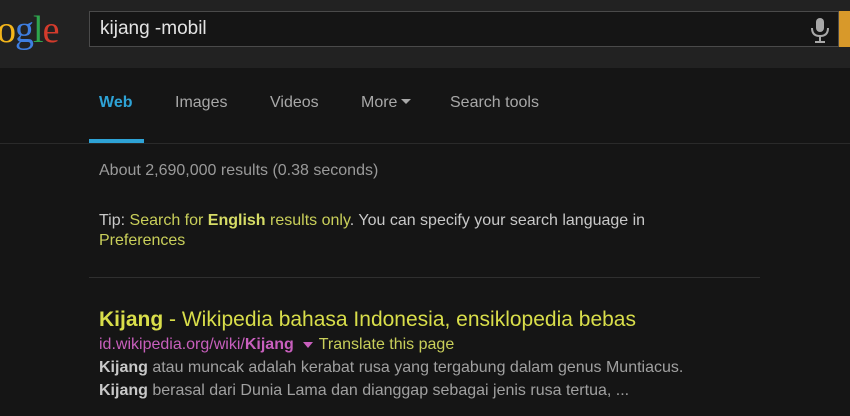  I want to click on english-only-link: Search for English results only, so click(240, 220).